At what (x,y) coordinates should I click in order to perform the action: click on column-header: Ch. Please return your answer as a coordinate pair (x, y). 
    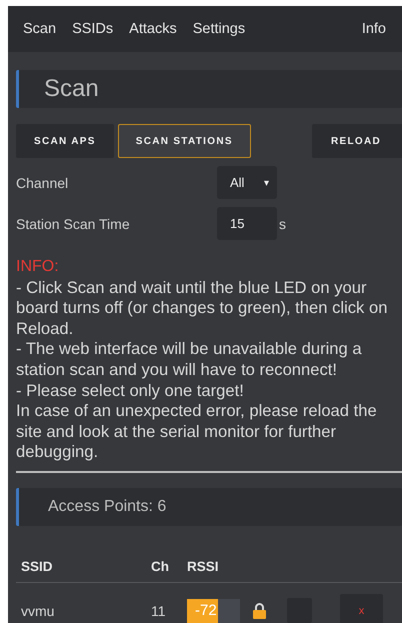
    Looking at the image, I should click on (160, 566).